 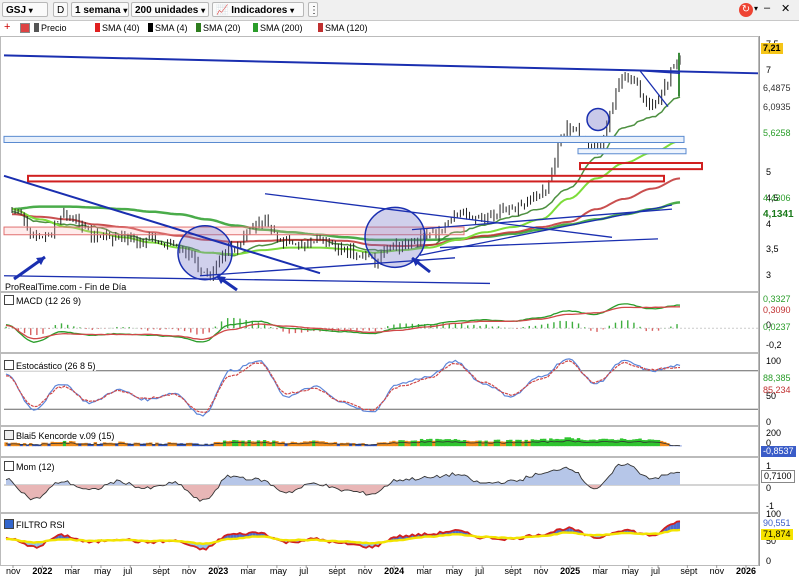 What do you see at coordinates (343, 387) in the screenshot?
I see `stoch-k-line` at bounding box center [343, 387].